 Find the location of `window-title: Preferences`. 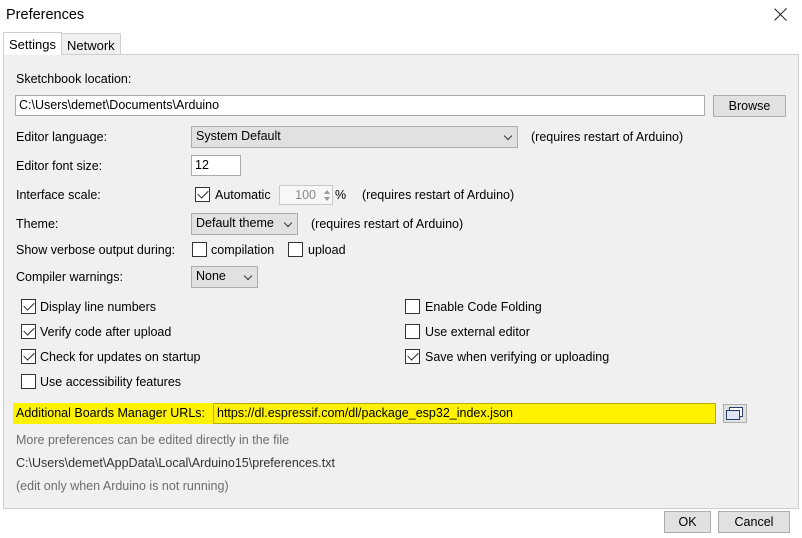

window-title: Preferences is located at coordinates (45, 15).